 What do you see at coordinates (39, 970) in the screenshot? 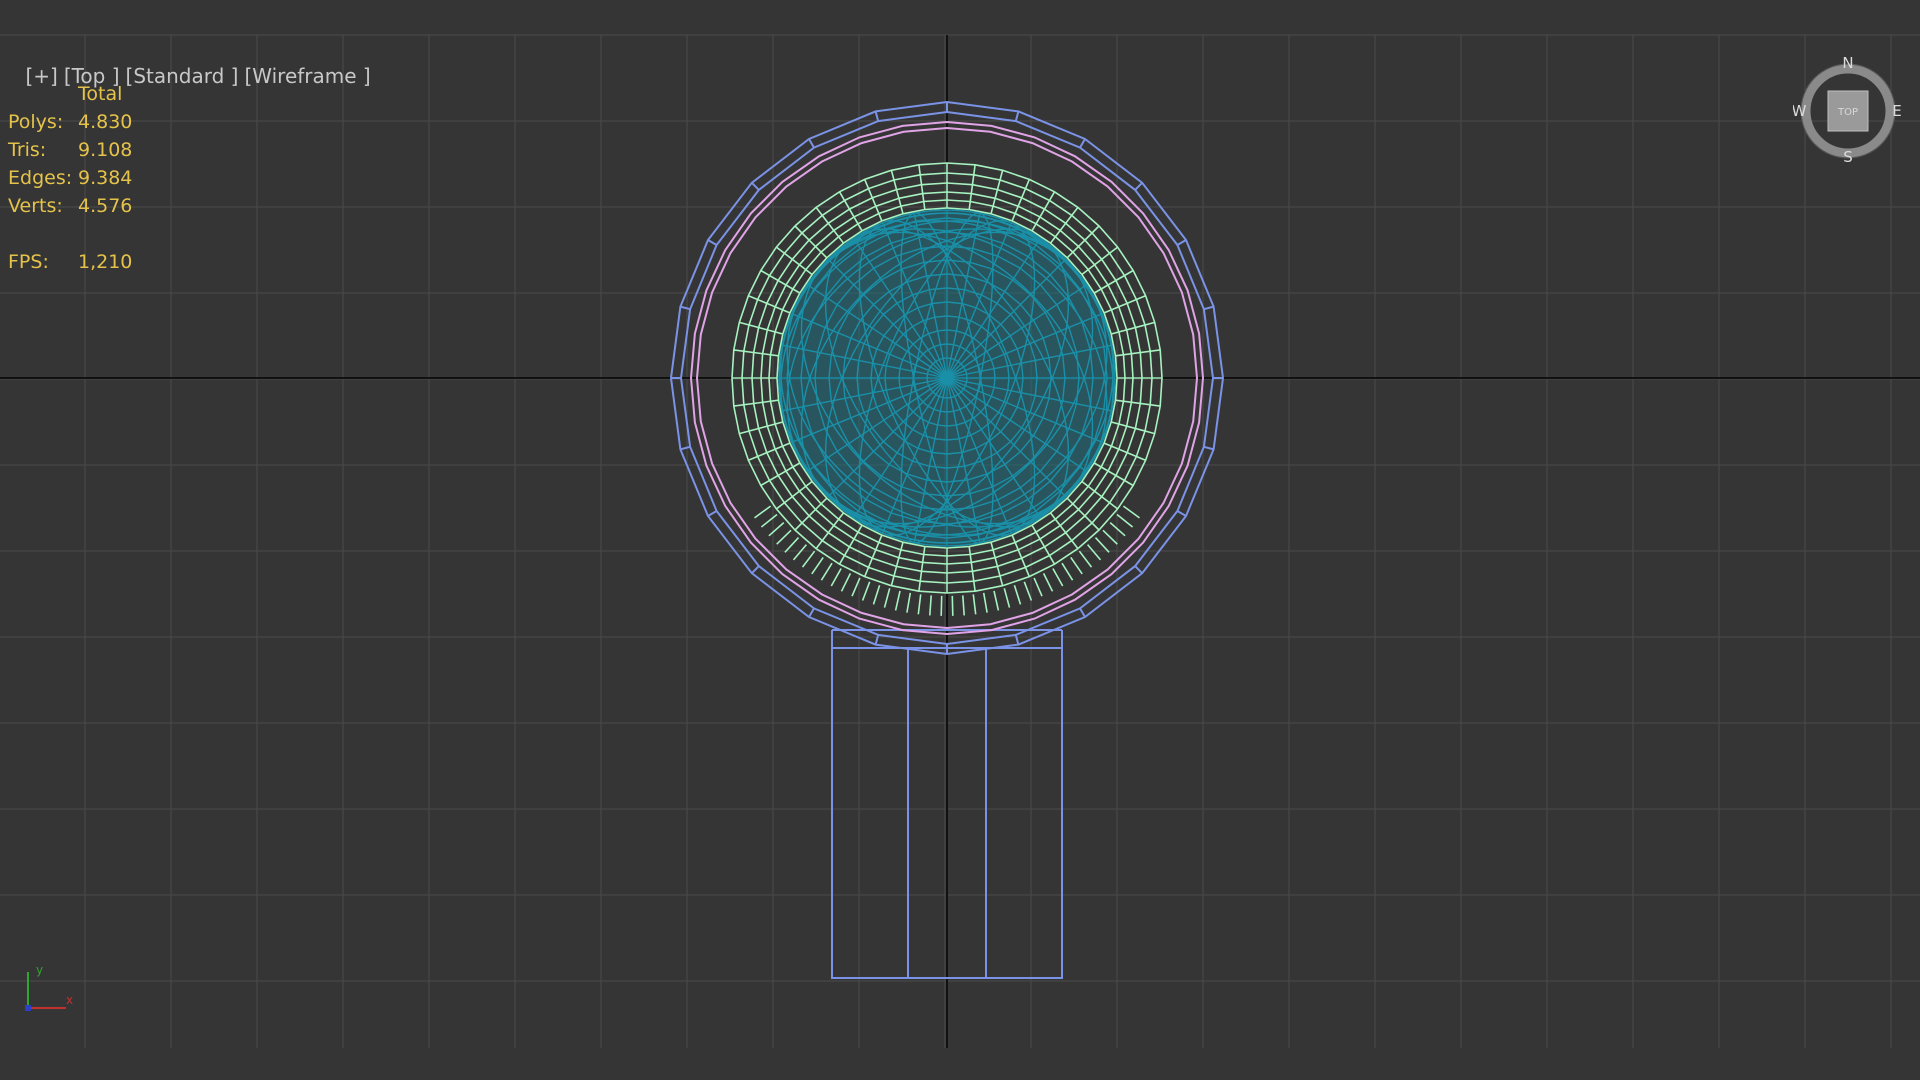
I see `axis-y-label: y` at bounding box center [39, 970].